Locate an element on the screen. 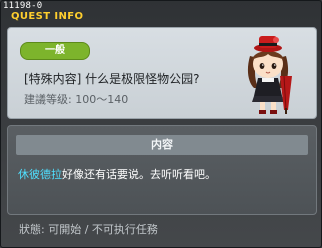 This screenshot has height=248, width=322. content-text-body: 好像还有话要说。去听听看吧。 is located at coordinates (139, 174).